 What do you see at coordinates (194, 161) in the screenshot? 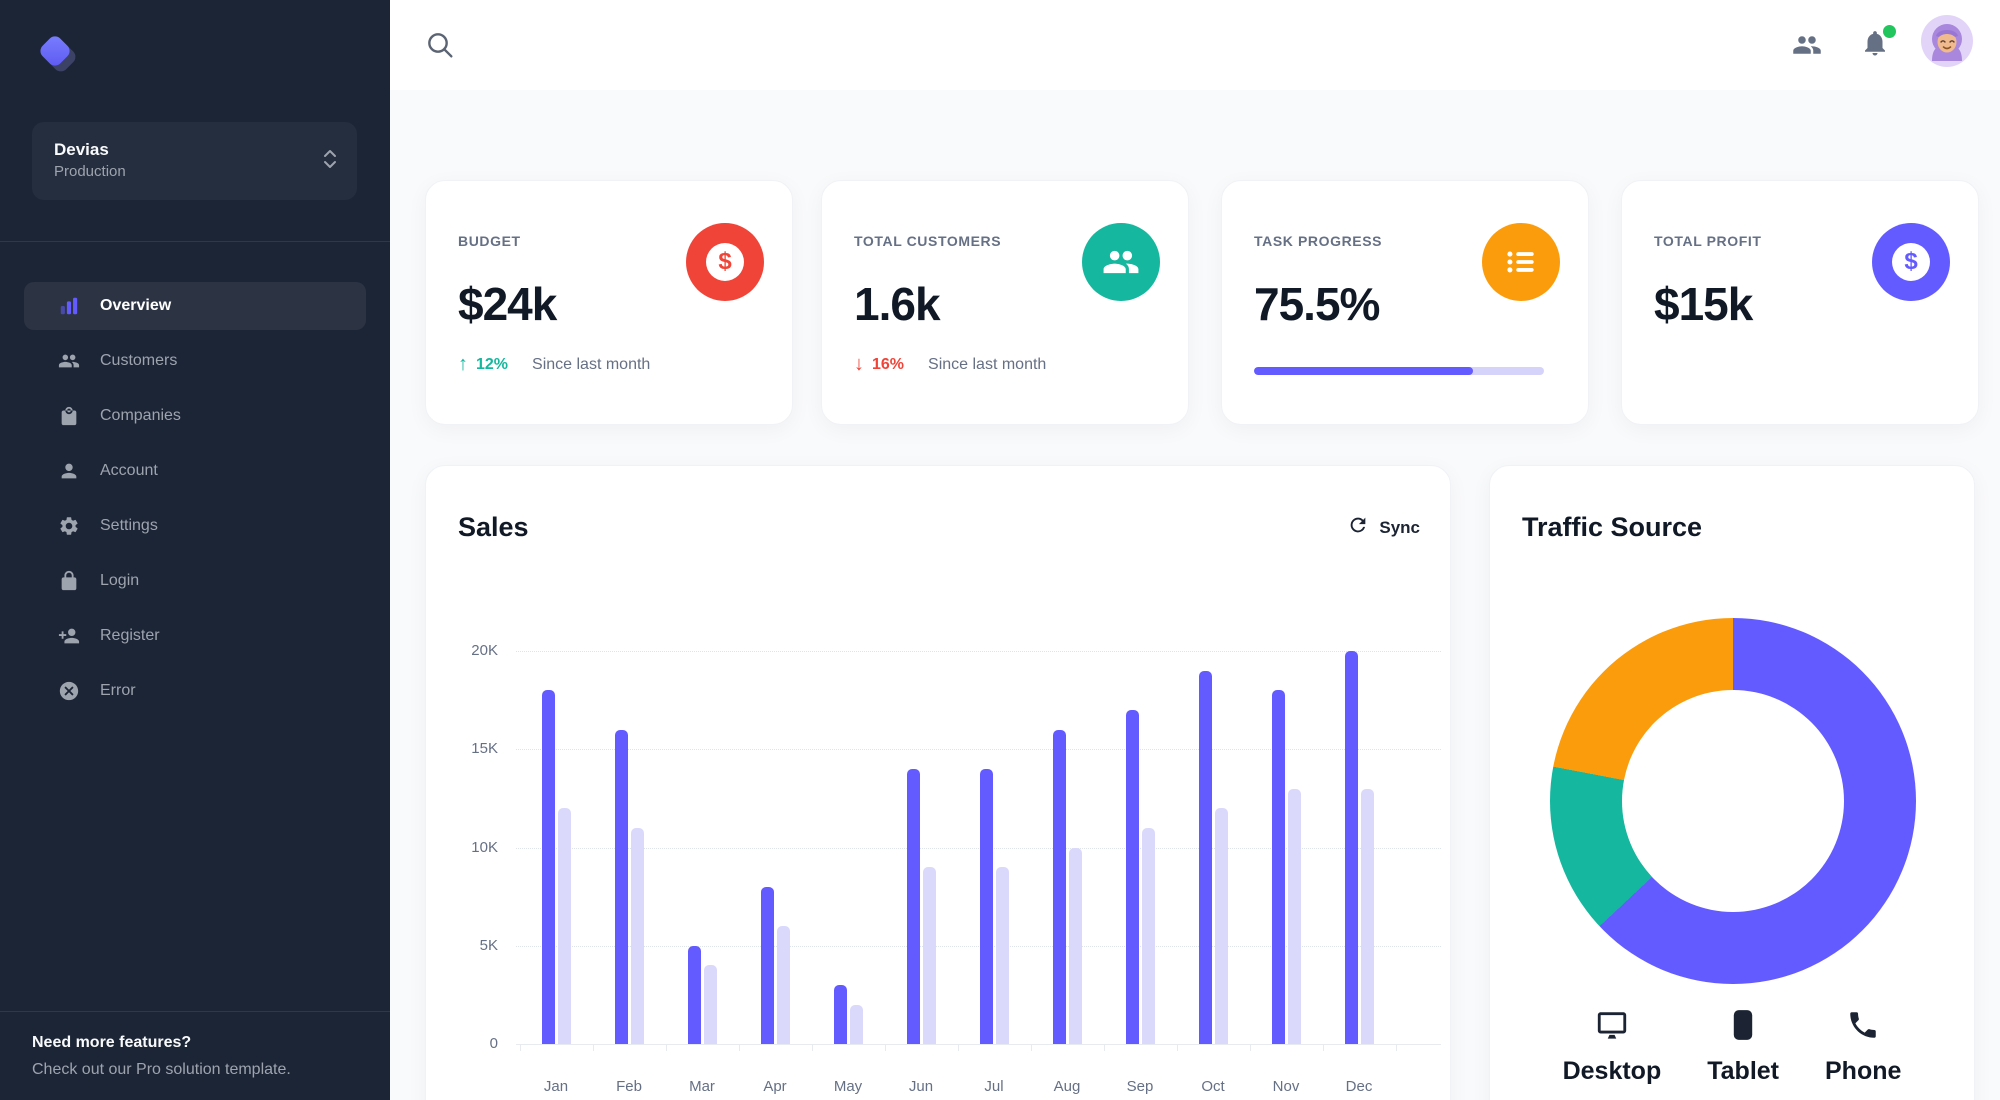
I see `workspace-selector: Devias Production` at bounding box center [194, 161].